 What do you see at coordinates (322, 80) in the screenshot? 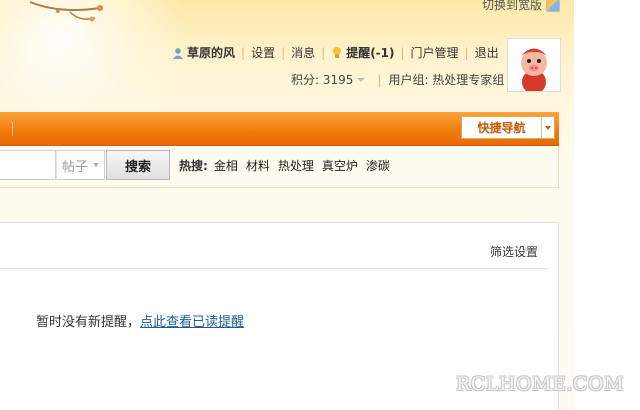
I see `points-label: 积分: 3195` at bounding box center [322, 80].